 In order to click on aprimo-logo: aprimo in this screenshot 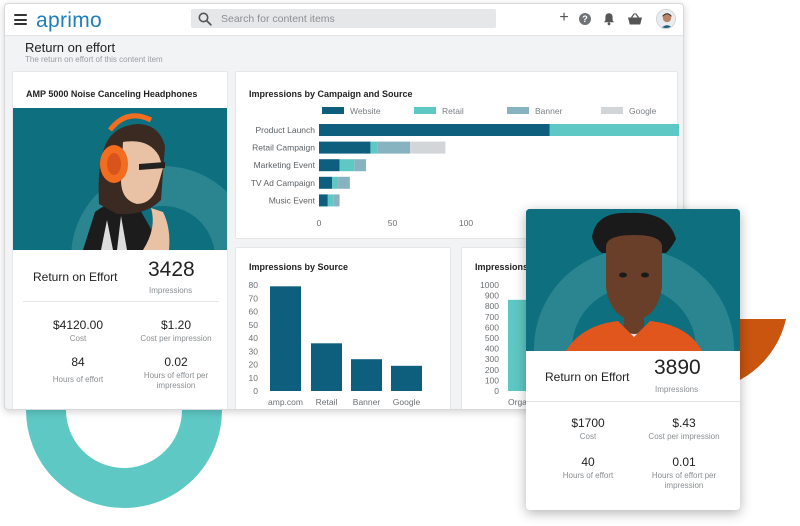, I will do `click(69, 21)`.